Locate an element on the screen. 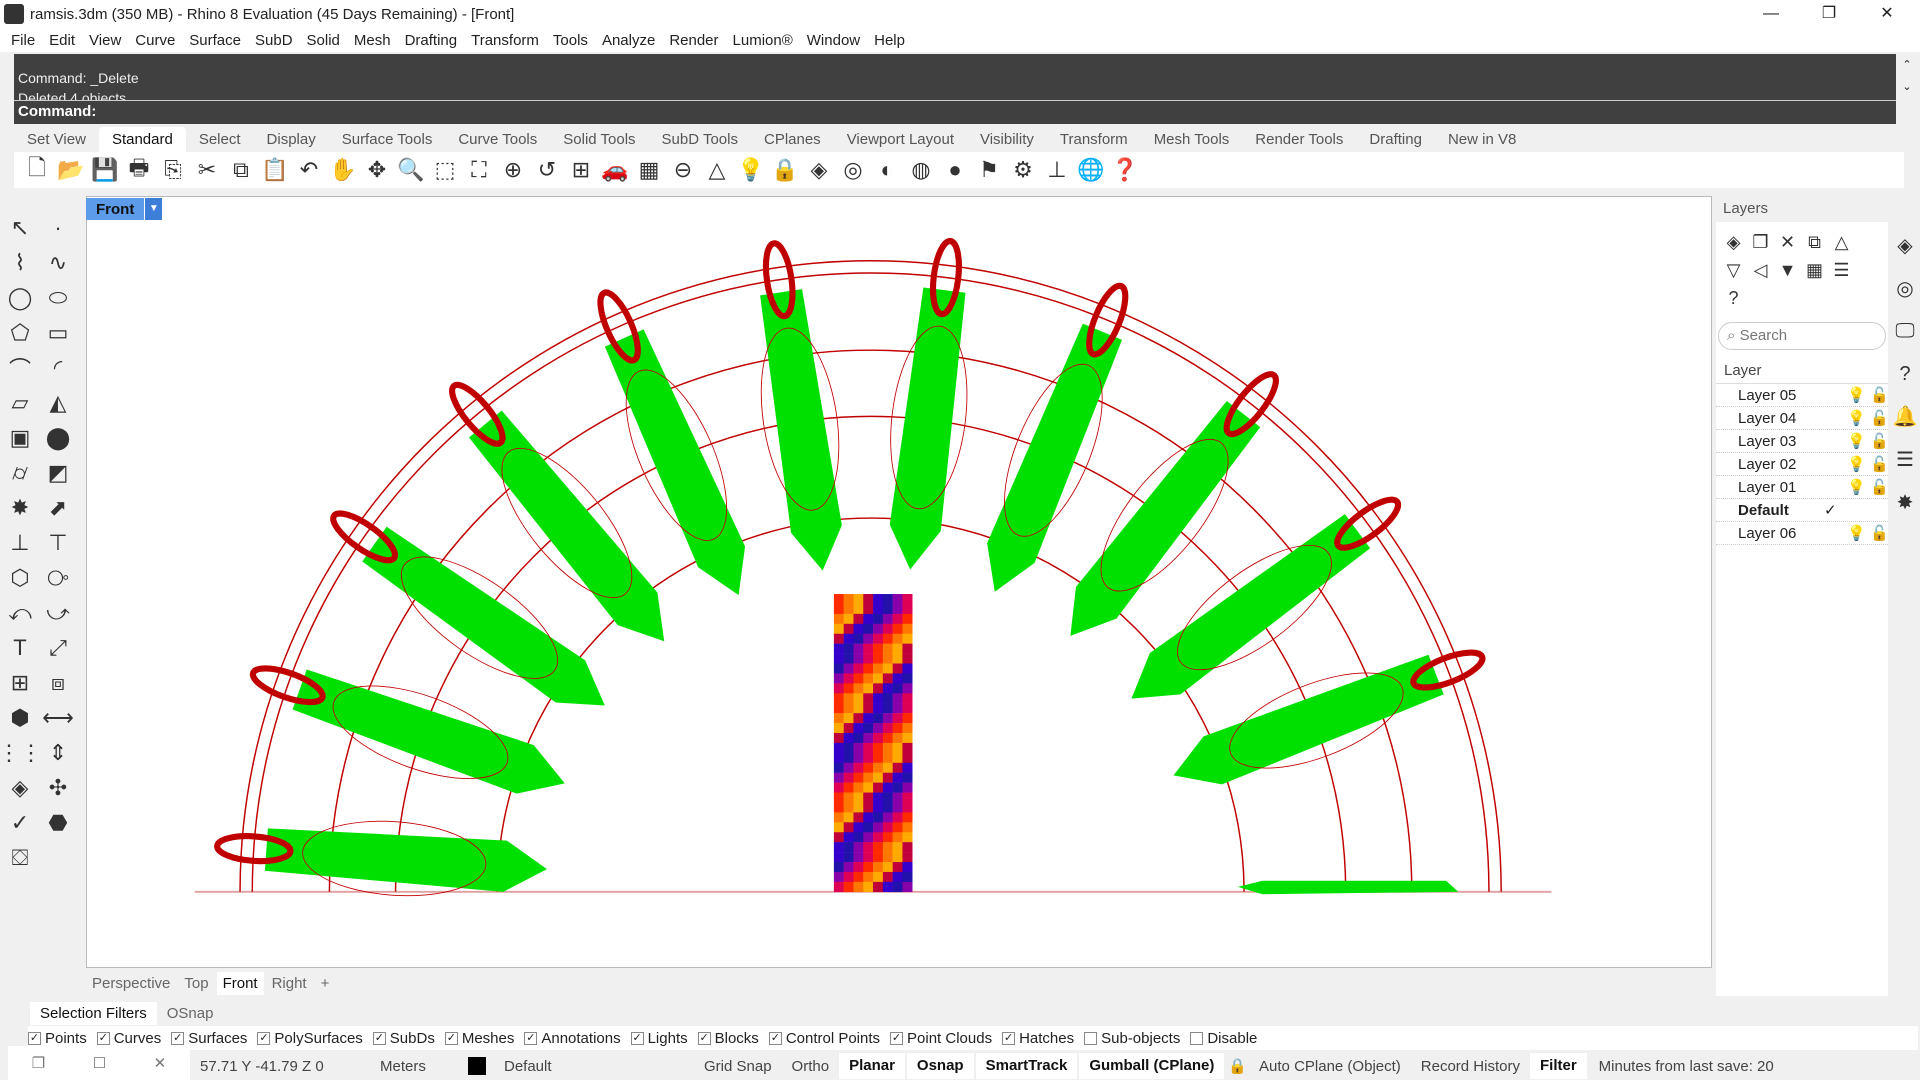  filter-points: ✓ Points is located at coordinates (57, 1038).